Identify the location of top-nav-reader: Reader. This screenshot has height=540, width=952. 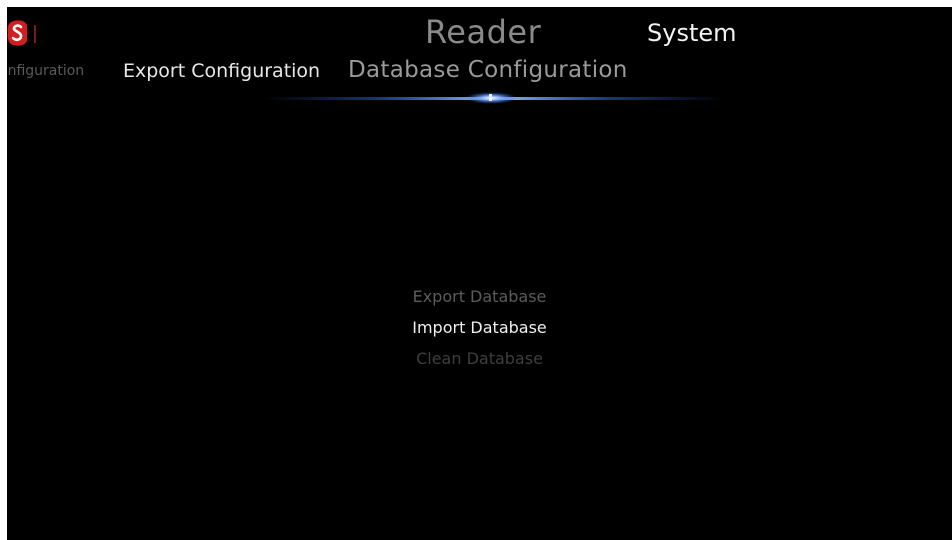
(483, 32).